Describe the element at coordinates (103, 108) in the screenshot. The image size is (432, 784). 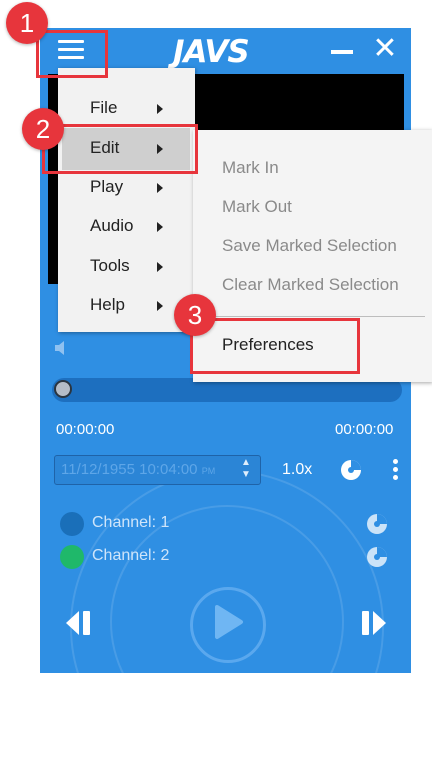
I see `menu-item-file: File` at that location.